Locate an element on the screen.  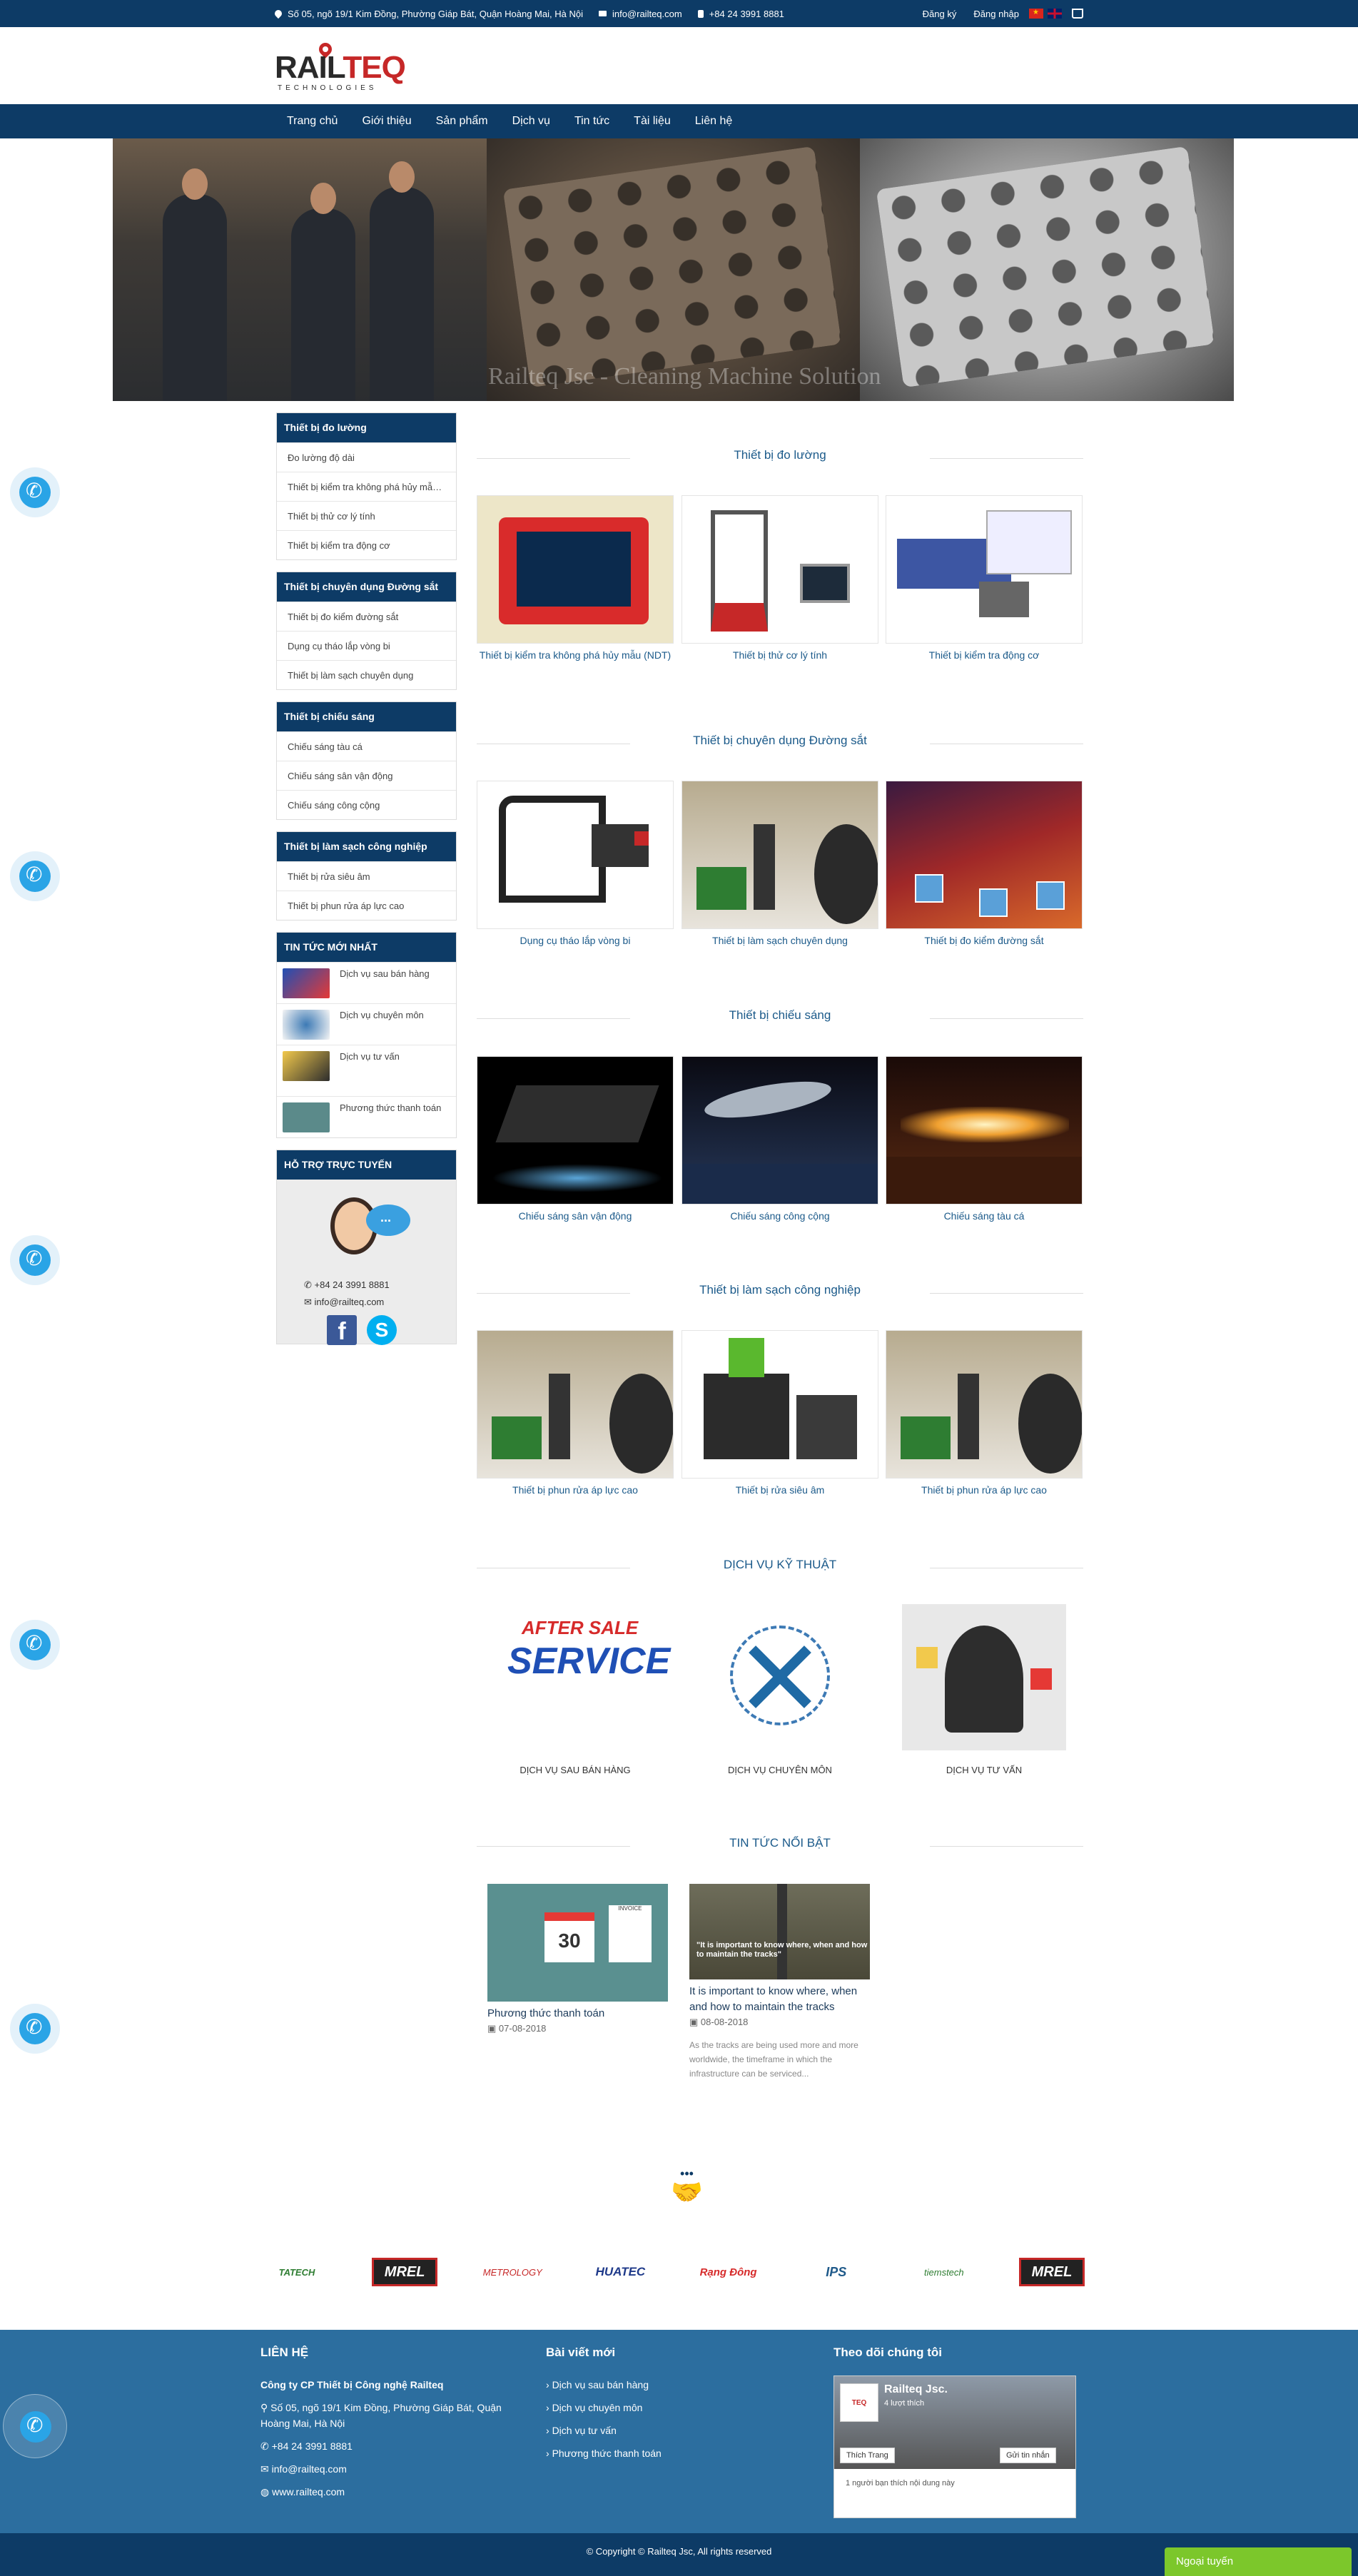
hero-banner: Railteq Jsc - Cleaning Machine Solution is located at coordinates (673, 269).